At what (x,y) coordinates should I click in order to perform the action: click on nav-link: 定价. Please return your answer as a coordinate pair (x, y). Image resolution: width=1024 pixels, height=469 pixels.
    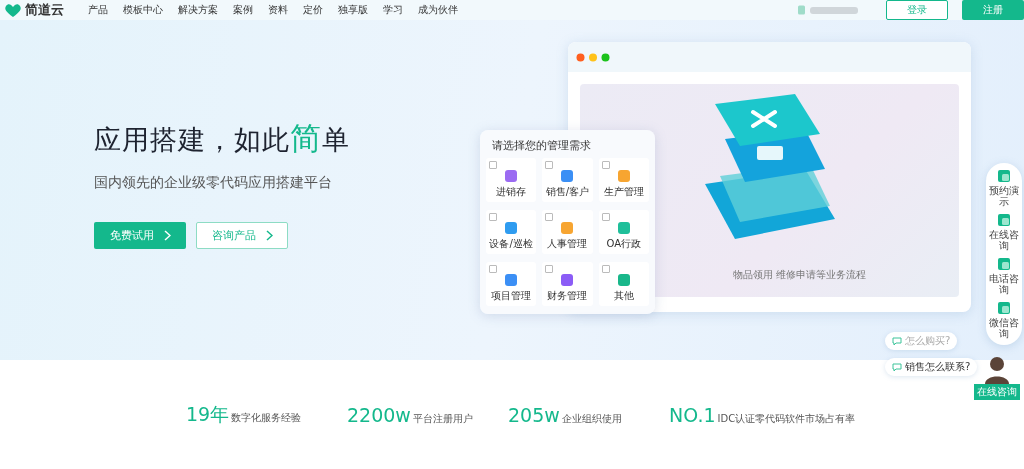
    Looking at the image, I should click on (313, 10).